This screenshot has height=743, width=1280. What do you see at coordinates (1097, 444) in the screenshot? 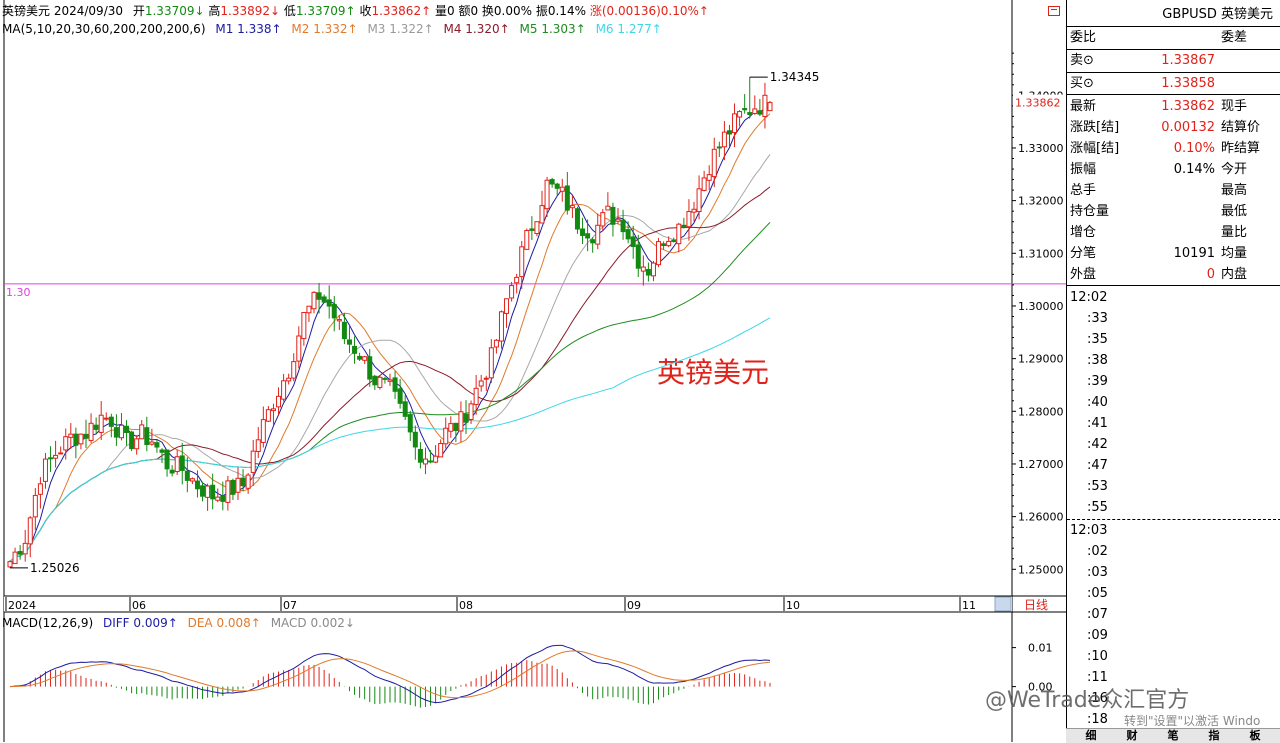
I see `tick-time-label: :42` at bounding box center [1097, 444].